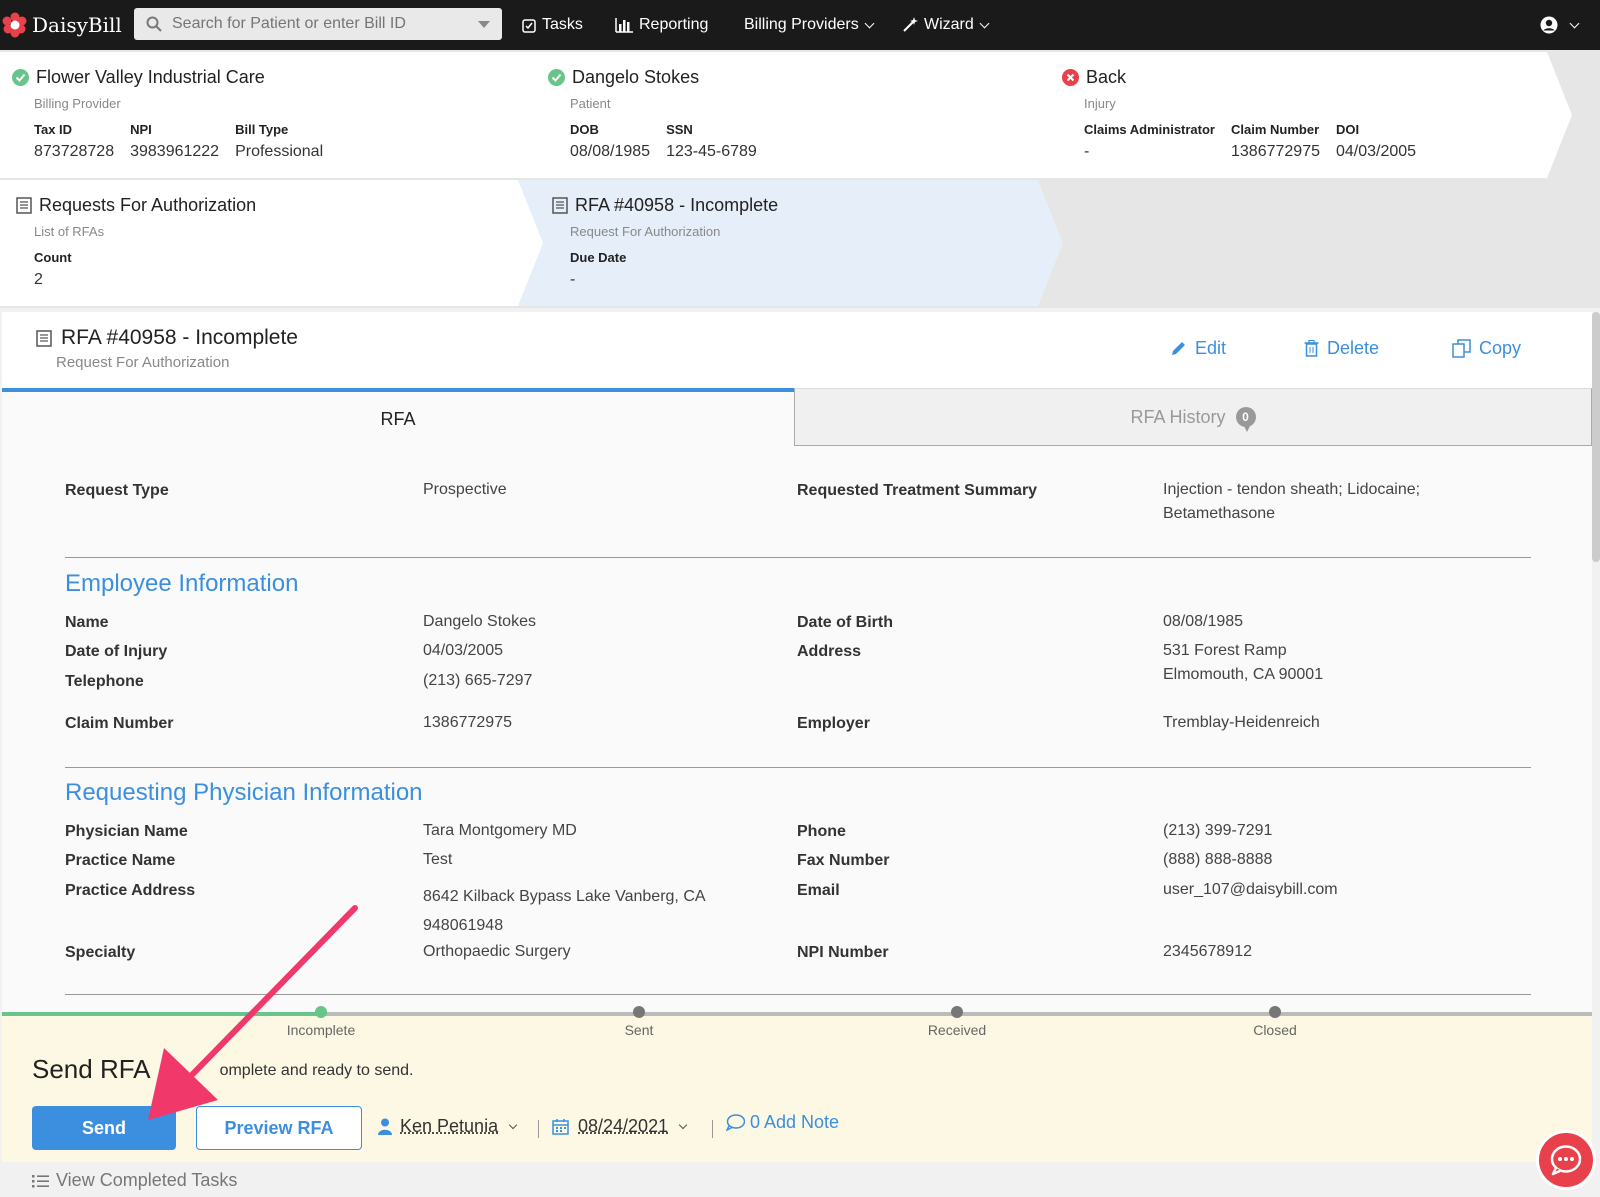 This screenshot has width=1600, height=1197. I want to click on edit-button: Edit, so click(1198, 348).